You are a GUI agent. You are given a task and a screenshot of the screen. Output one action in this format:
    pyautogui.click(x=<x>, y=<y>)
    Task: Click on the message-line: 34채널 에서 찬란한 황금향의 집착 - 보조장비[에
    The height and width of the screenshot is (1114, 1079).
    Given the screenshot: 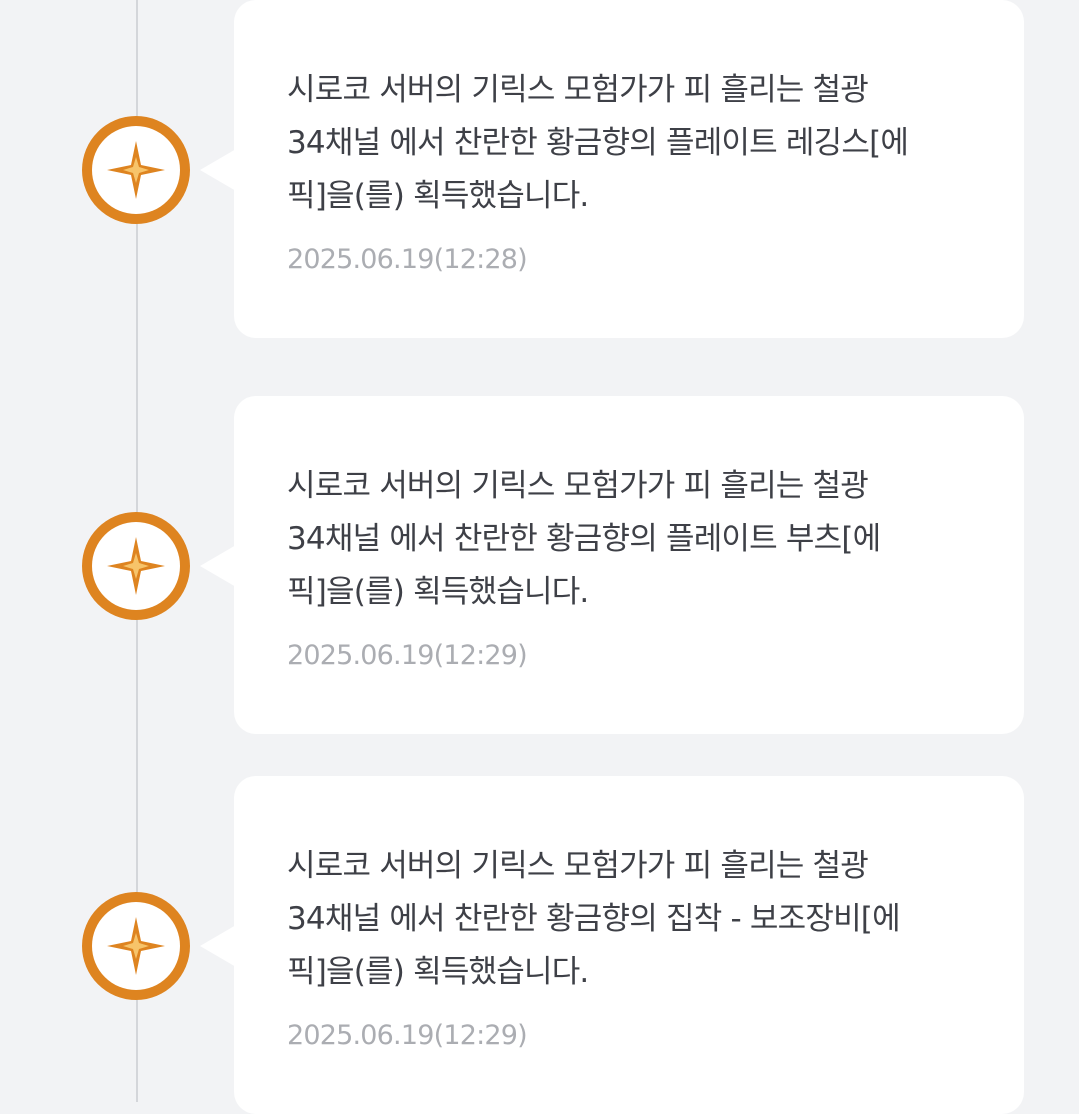 What is the action you would take?
    pyautogui.click(x=594, y=919)
    